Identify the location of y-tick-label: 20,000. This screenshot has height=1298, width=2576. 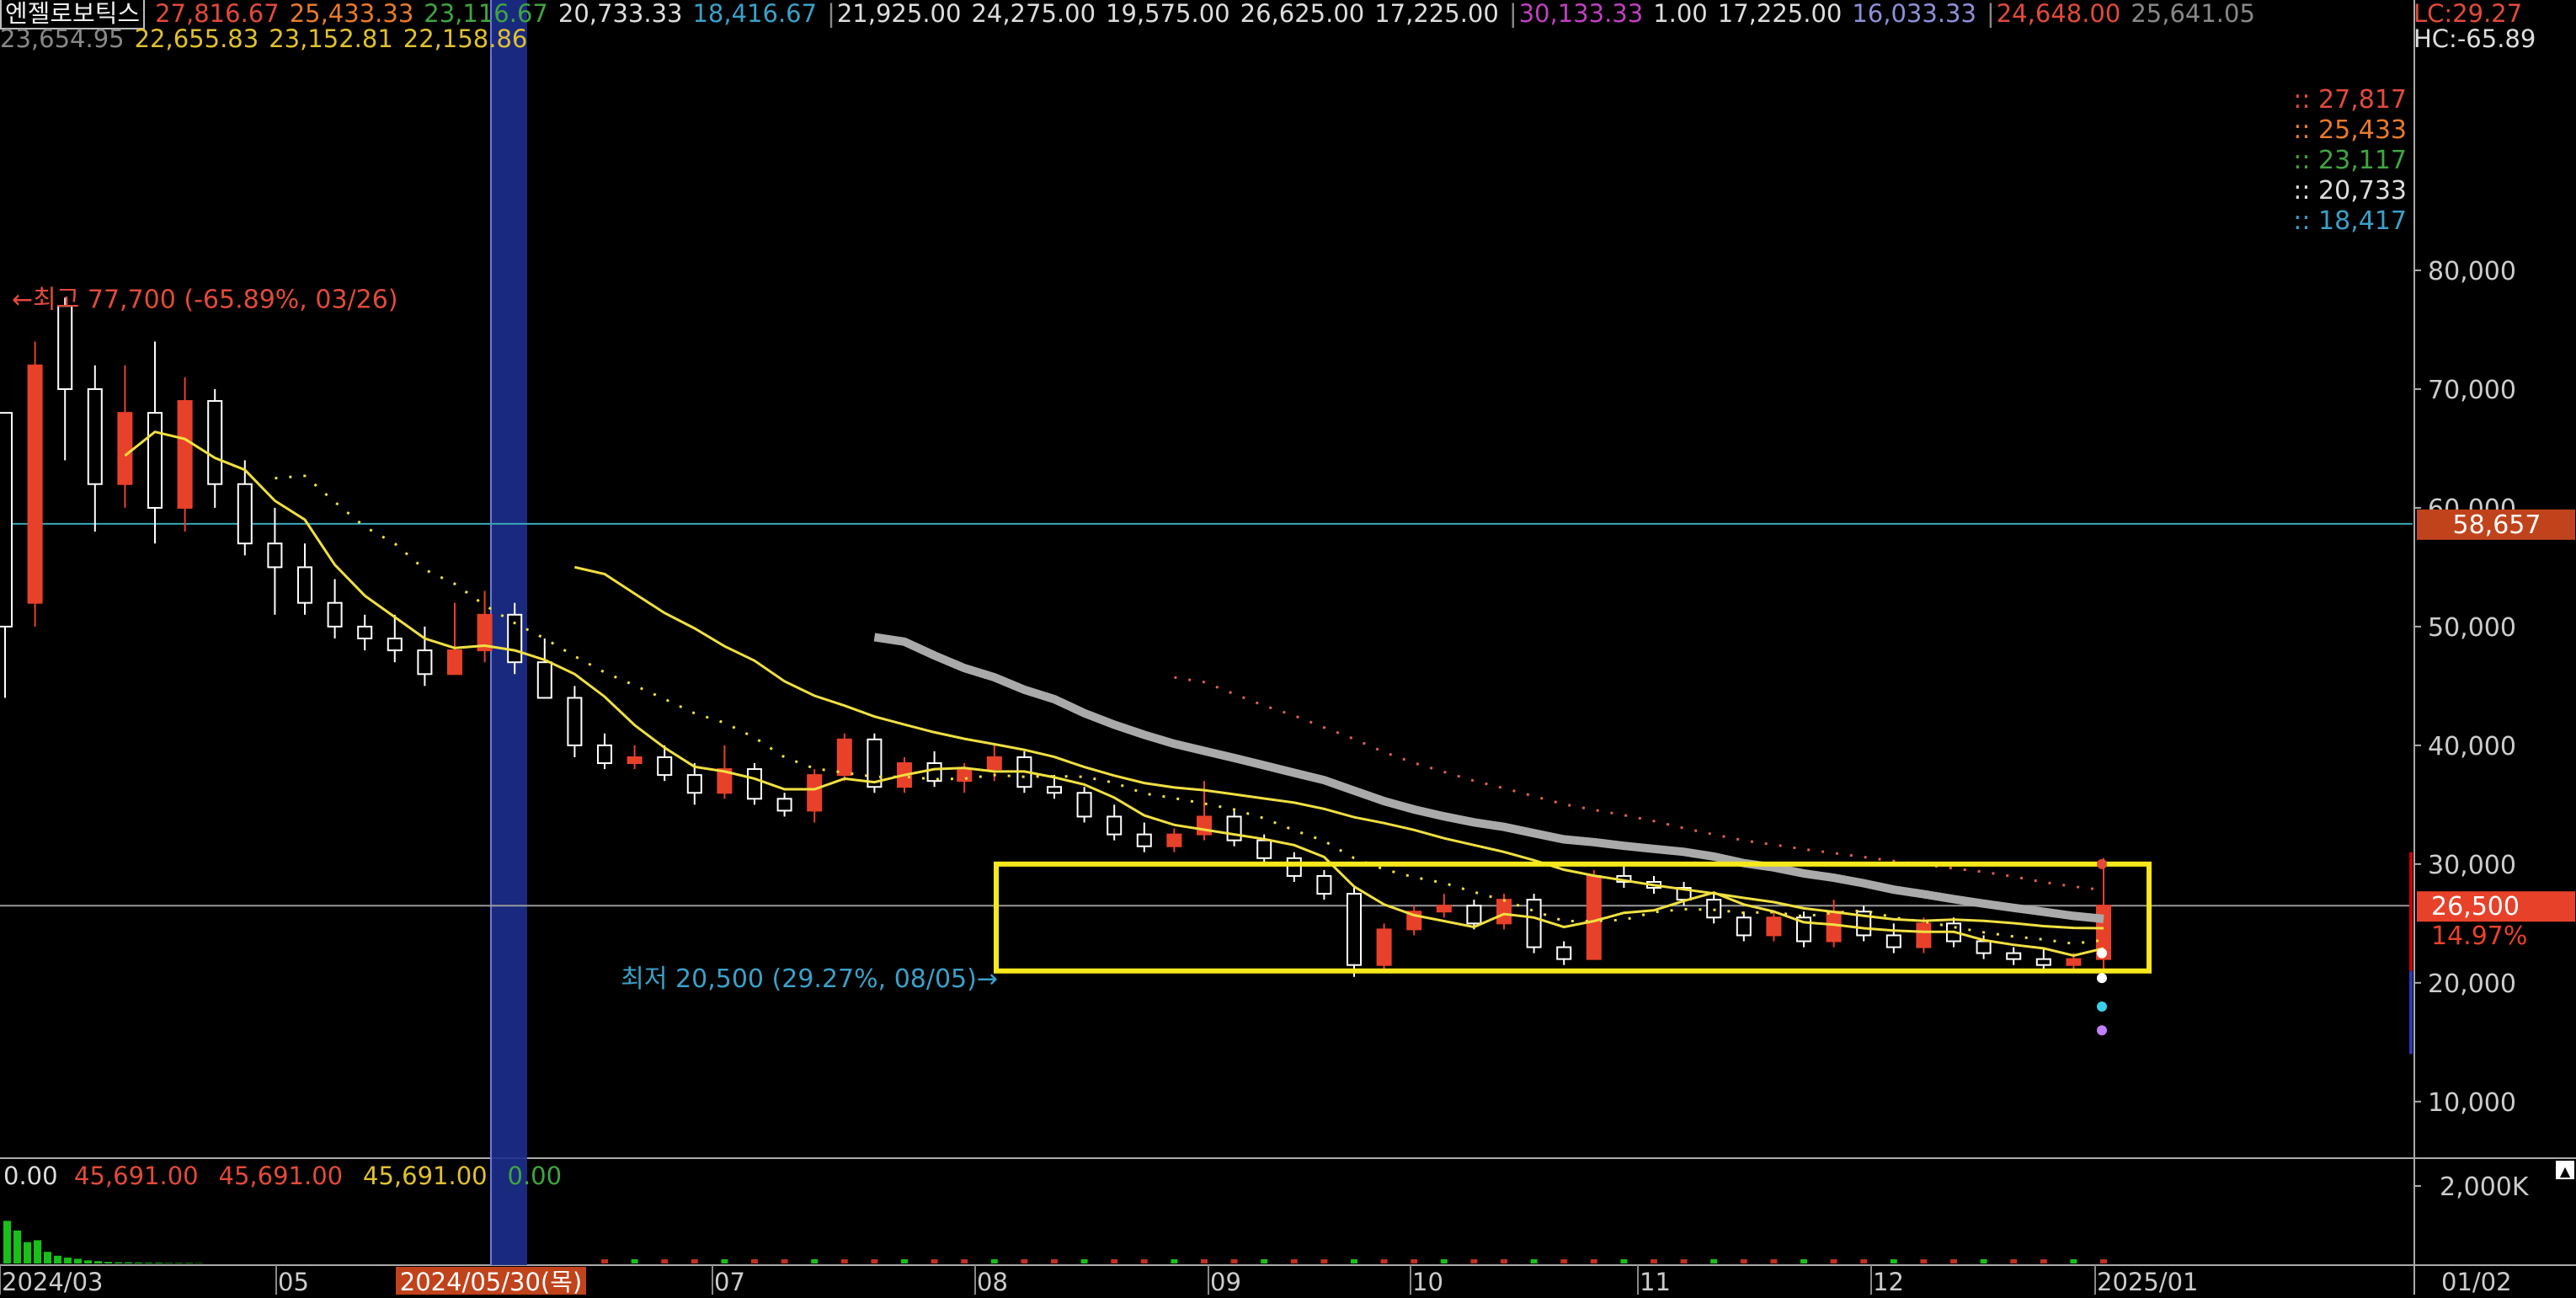
(2472, 984).